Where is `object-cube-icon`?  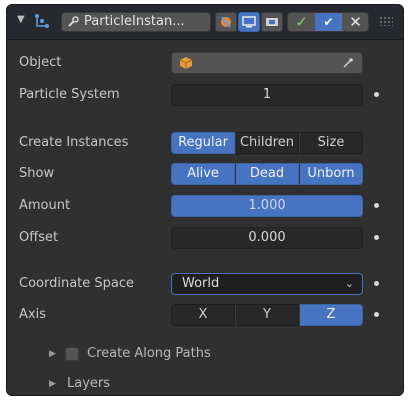
object-cube-icon is located at coordinates (186, 63).